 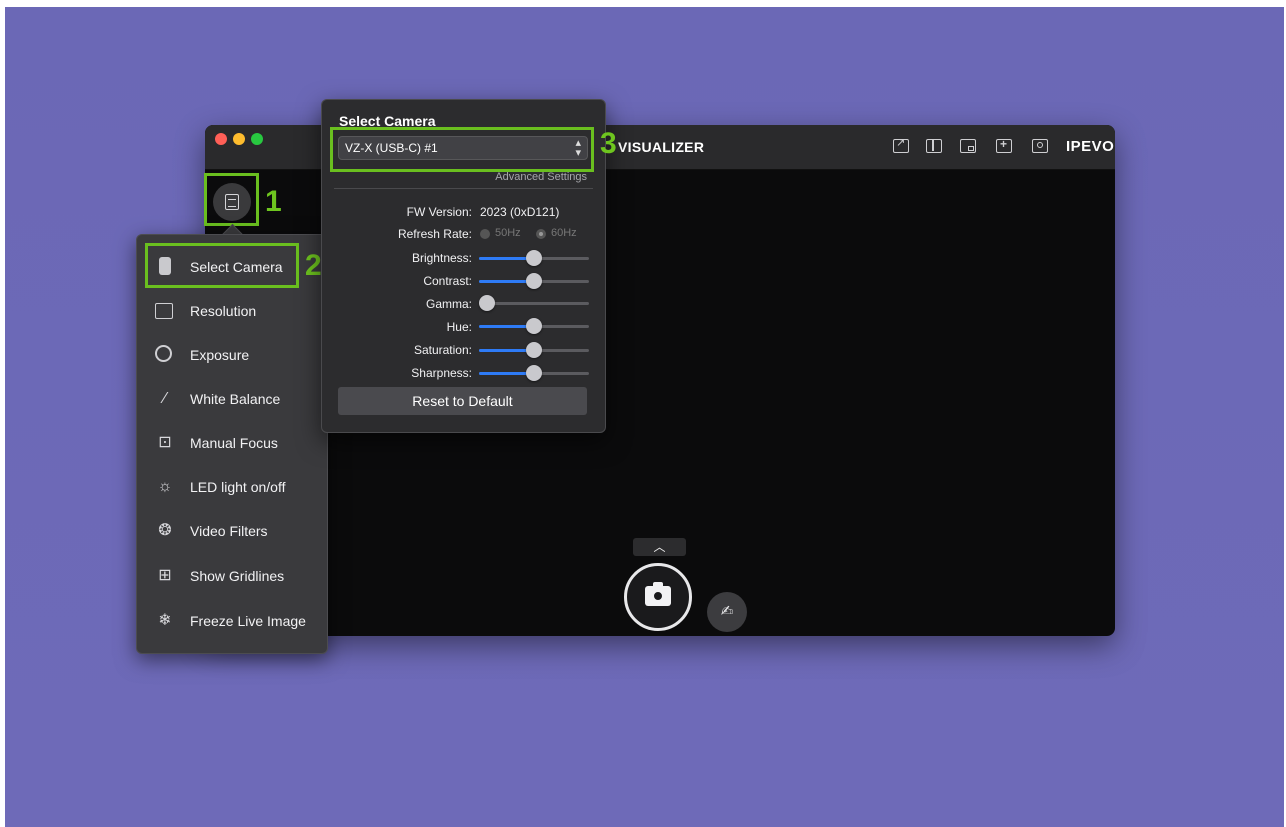 I want to click on brightness-slider, so click(x=534, y=258).